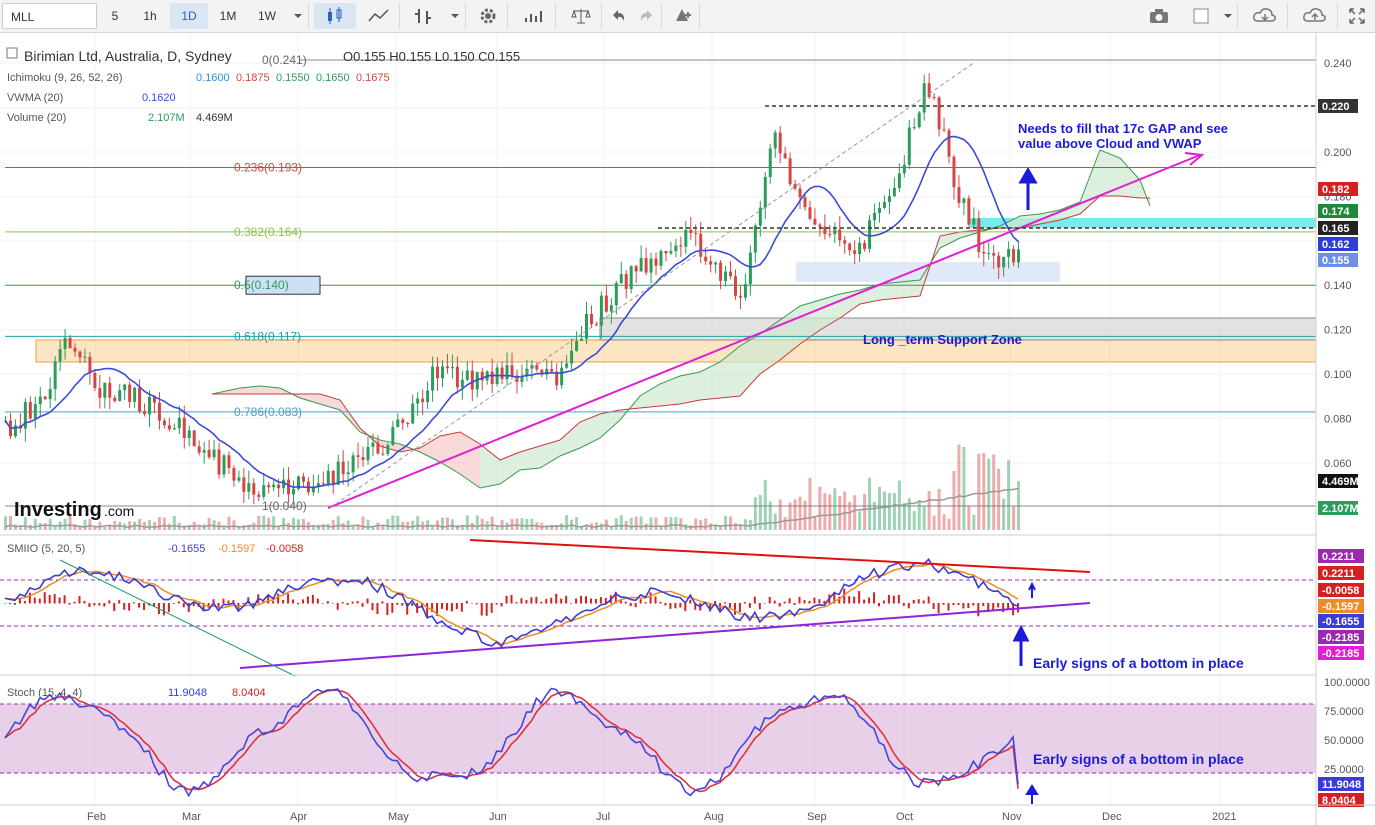 The width and height of the screenshot is (1375, 825). I want to click on template-button, so click(1201, 16).